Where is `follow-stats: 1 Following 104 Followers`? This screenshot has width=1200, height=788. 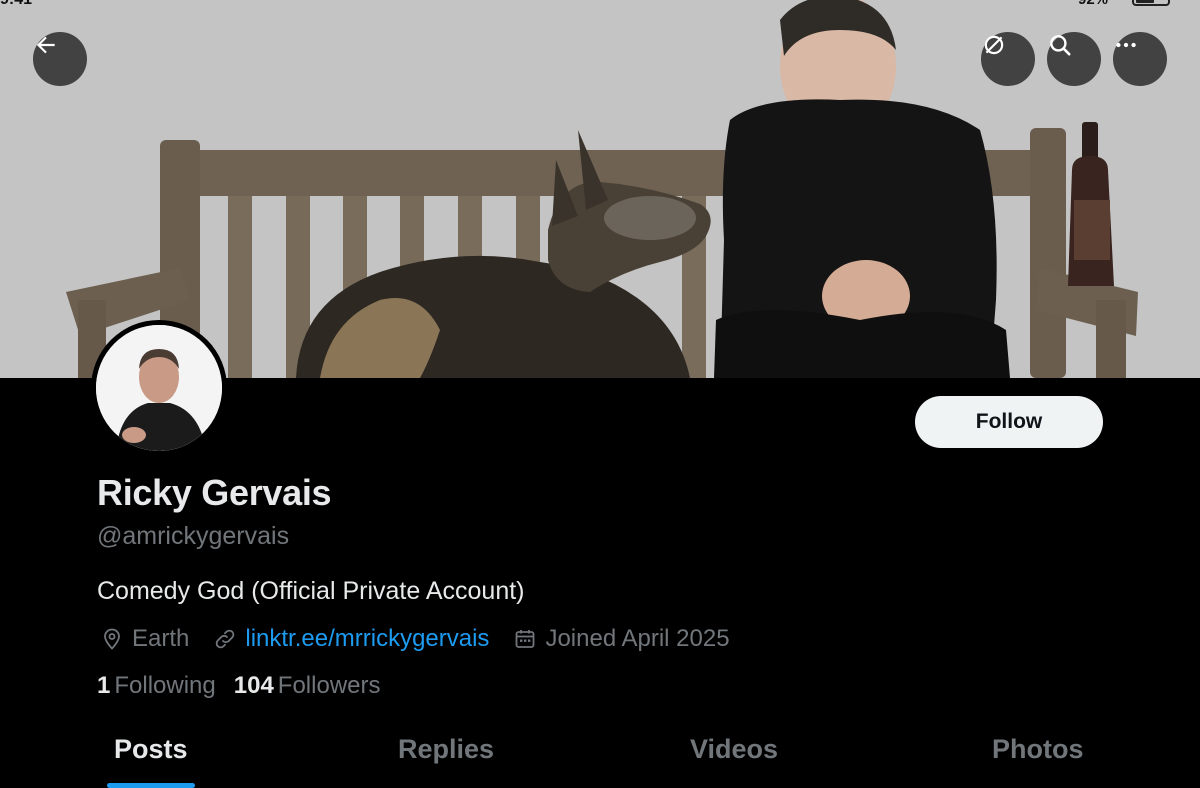 follow-stats: 1 Following 104 Followers is located at coordinates (248, 686).